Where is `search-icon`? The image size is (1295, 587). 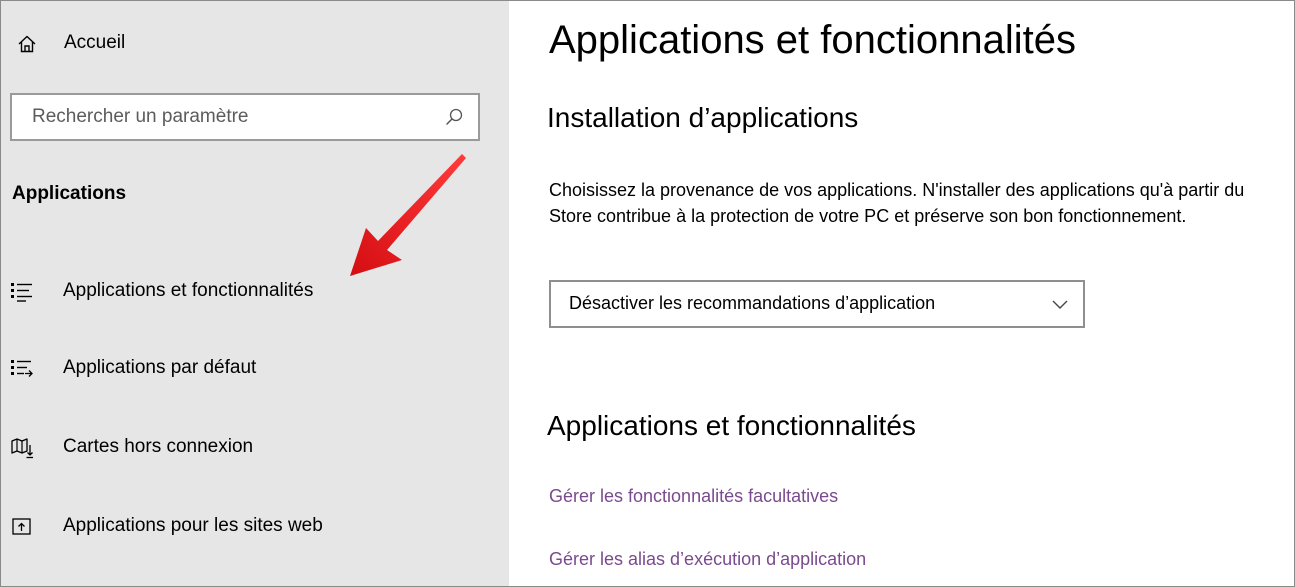 search-icon is located at coordinates (454, 117).